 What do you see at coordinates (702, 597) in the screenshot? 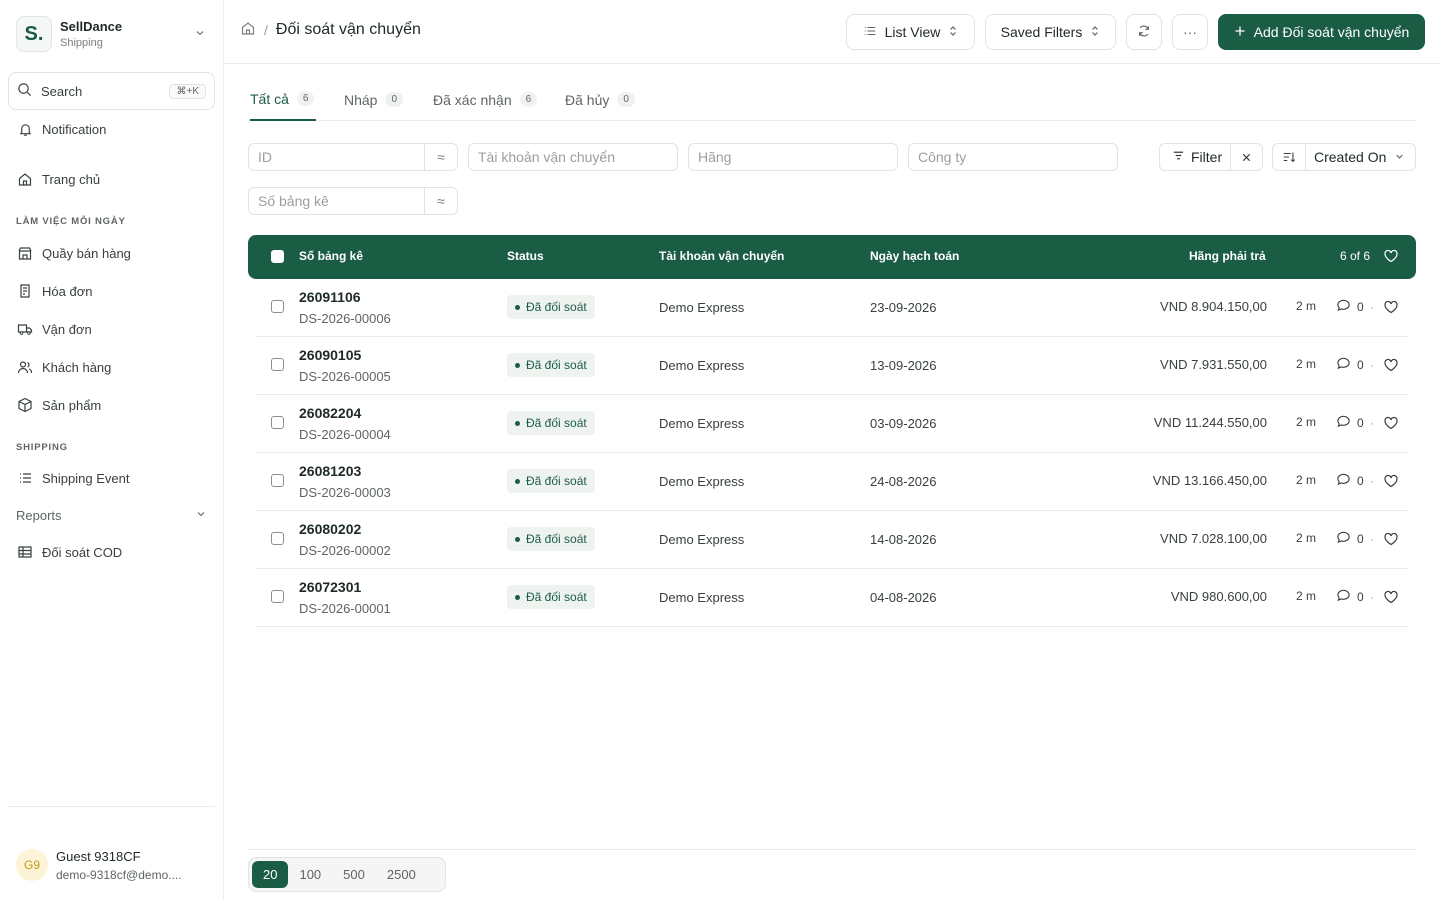
I see `account-cell: Demo Express` at bounding box center [702, 597].